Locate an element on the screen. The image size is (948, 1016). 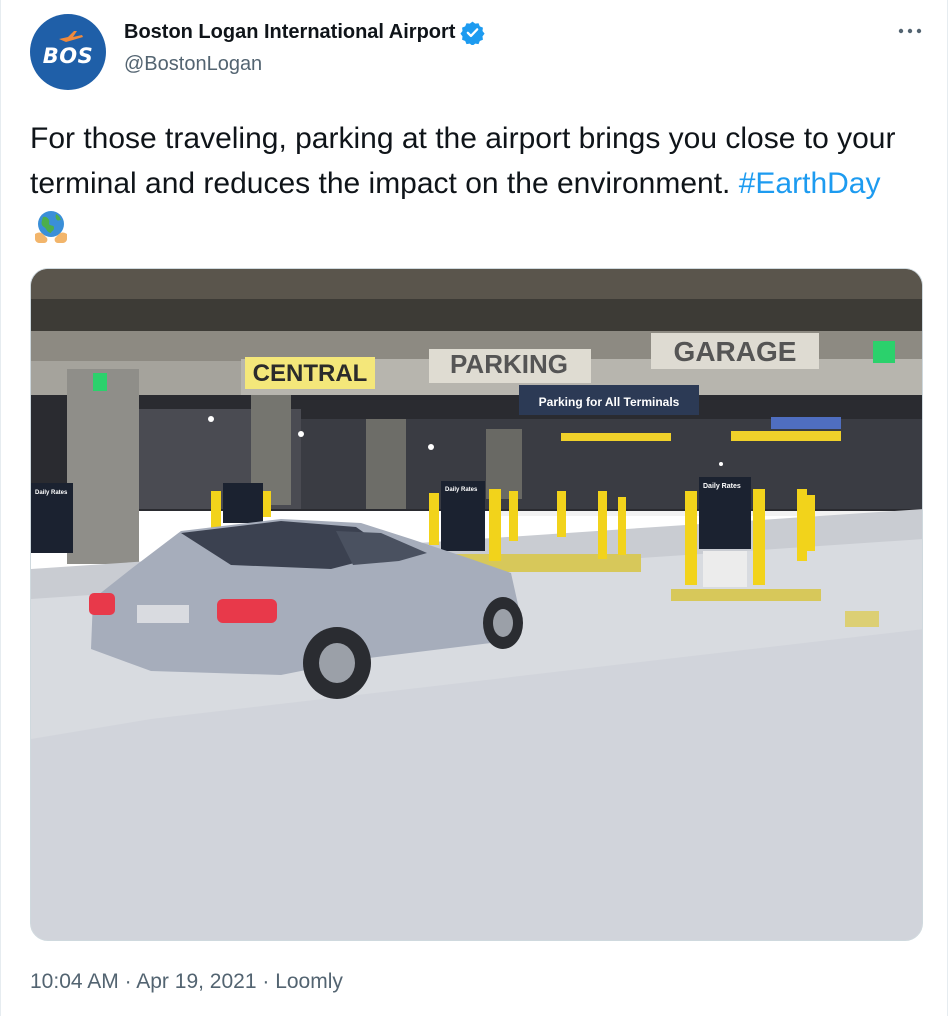
sign-parking: PARKING is located at coordinates (509, 364).